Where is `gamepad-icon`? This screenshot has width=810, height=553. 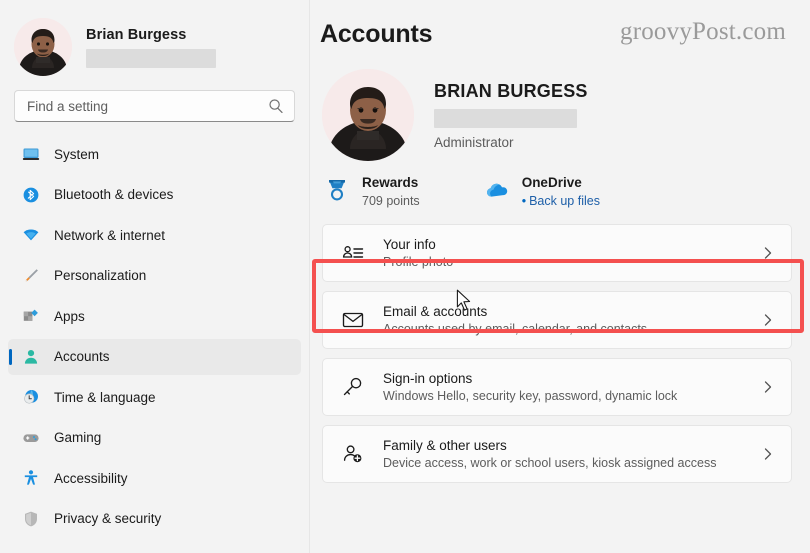
gamepad-icon is located at coordinates (31, 437).